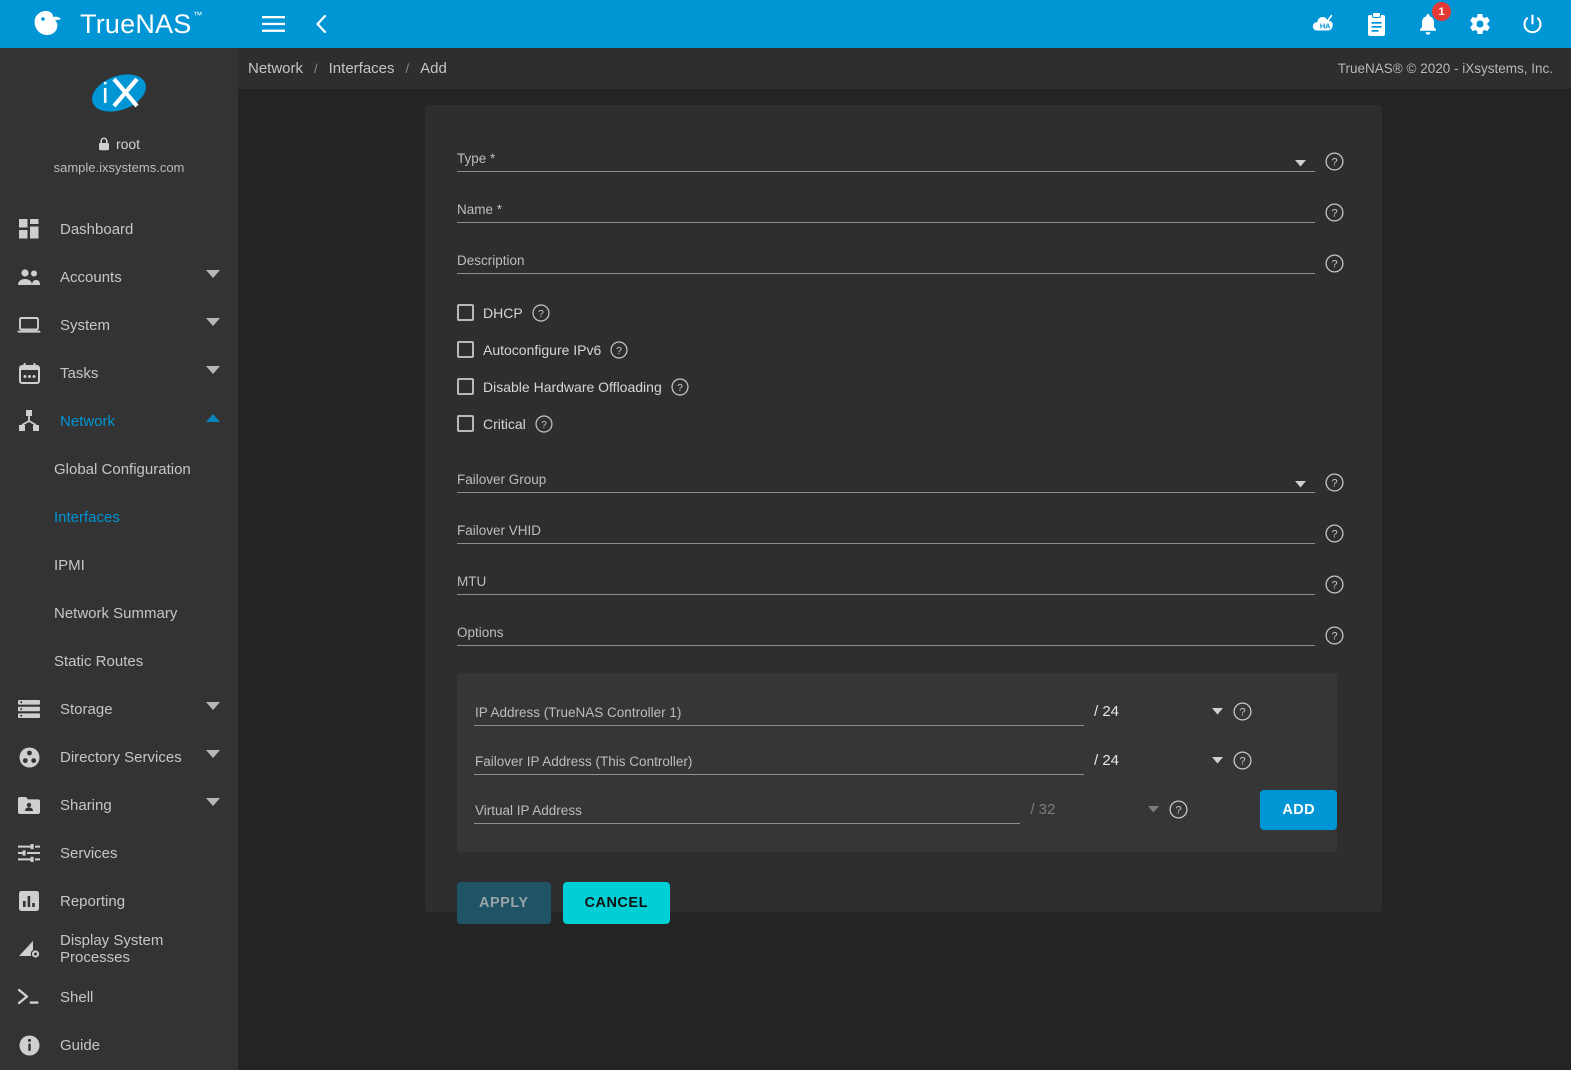 The width and height of the screenshot is (1571, 1070). I want to click on sidebar-item-reporting: Reporting, so click(119, 901).